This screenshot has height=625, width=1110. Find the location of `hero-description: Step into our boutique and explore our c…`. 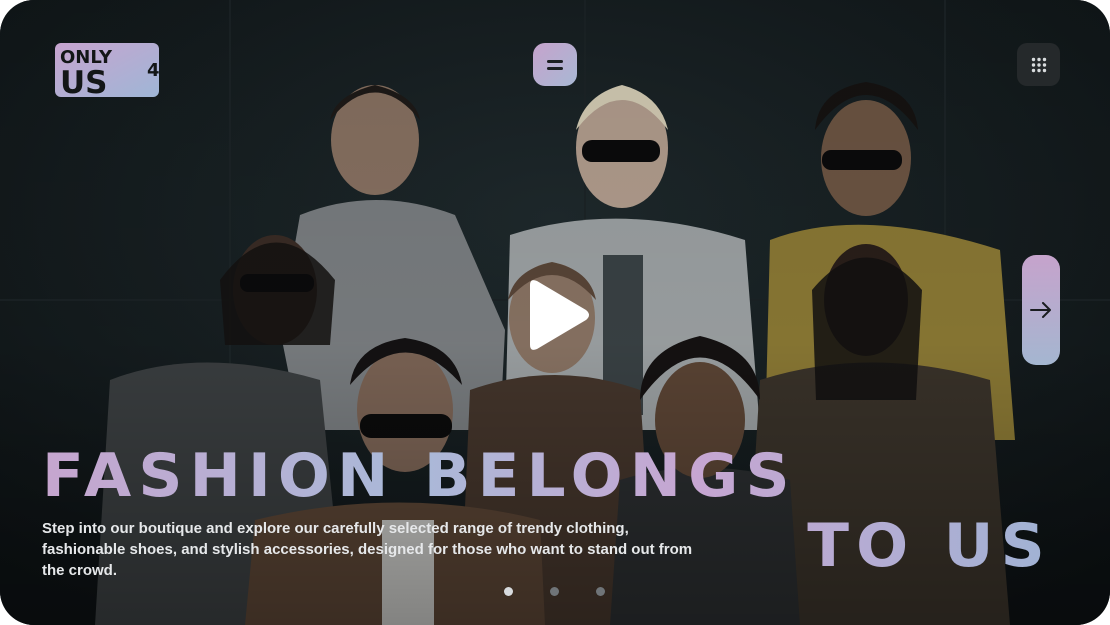

hero-description: Step into our boutique and explore our c… is located at coordinates (367, 549).